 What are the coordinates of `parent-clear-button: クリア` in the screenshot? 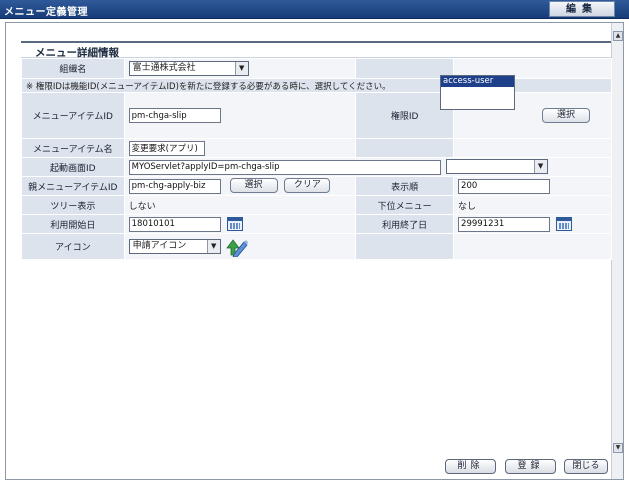 It's located at (307, 186).